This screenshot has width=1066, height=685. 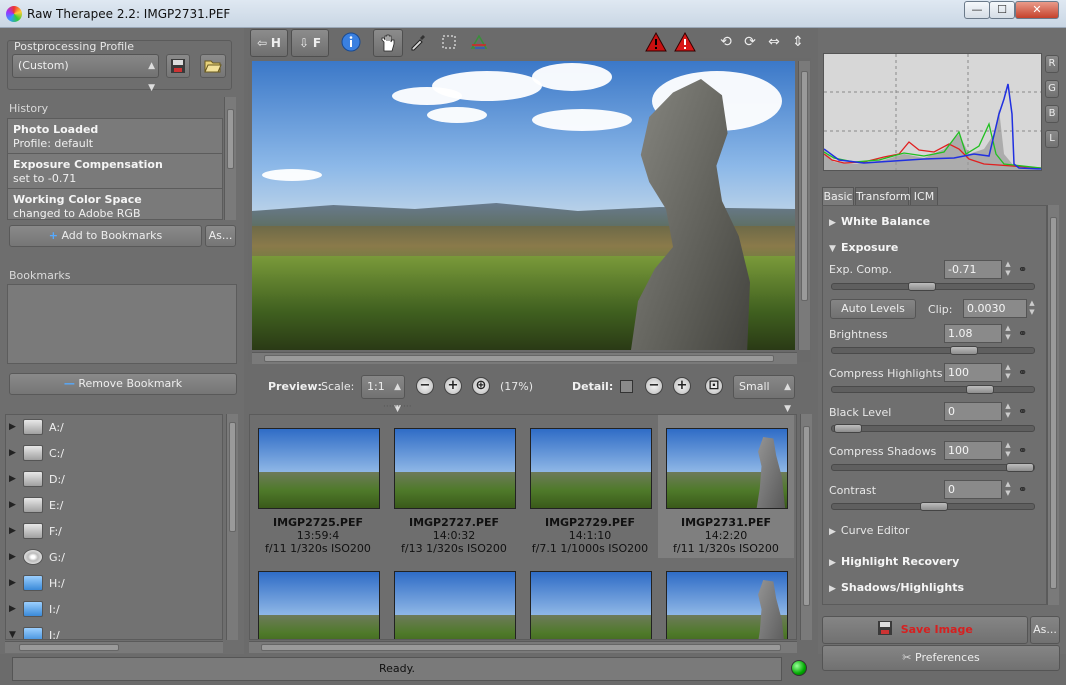 I want to click on drive-item: ▼ J:/, so click(x=114, y=631).